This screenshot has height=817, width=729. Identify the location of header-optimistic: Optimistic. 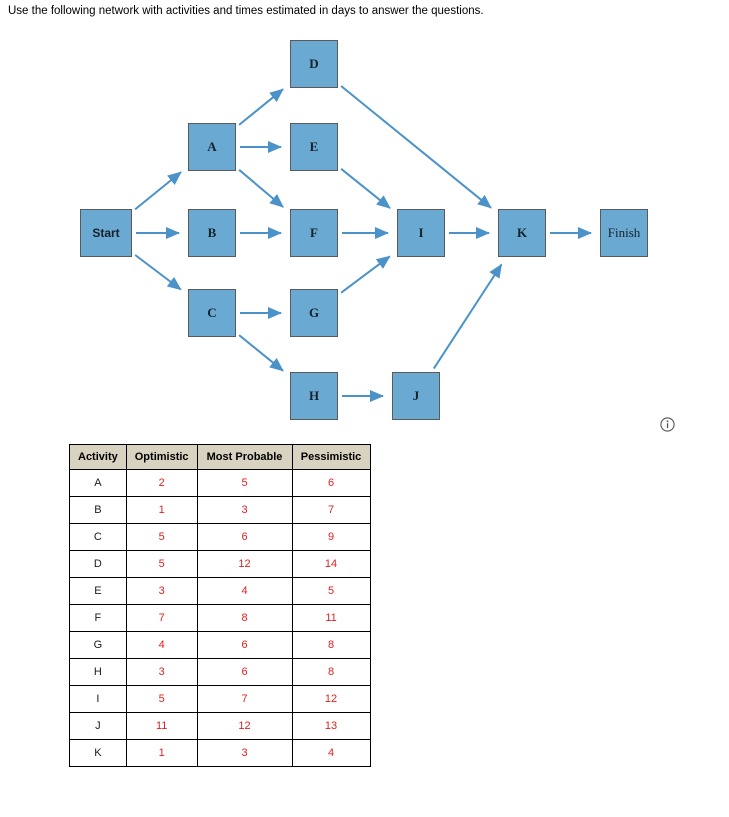
(161, 457).